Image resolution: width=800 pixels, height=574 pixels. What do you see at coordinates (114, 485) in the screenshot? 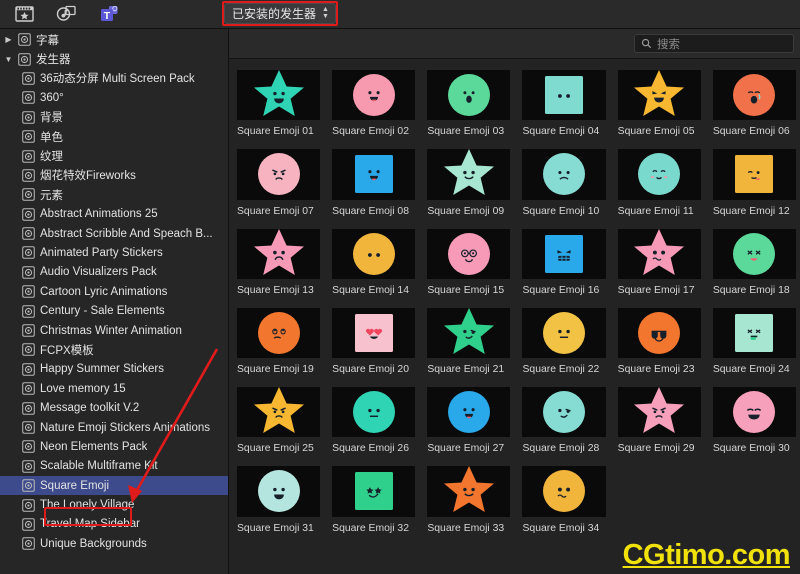
I see `sidebar-item-21: Square Emoji` at bounding box center [114, 485].